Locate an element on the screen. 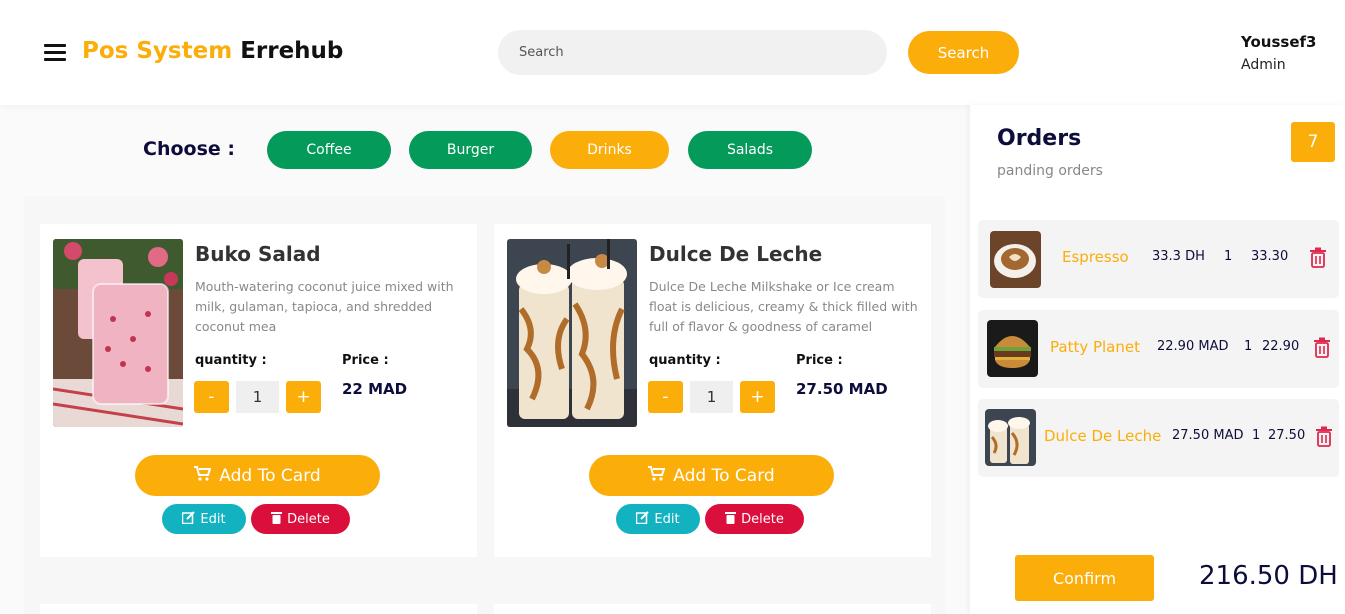  product-image-buko-salad is located at coordinates (118, 333).